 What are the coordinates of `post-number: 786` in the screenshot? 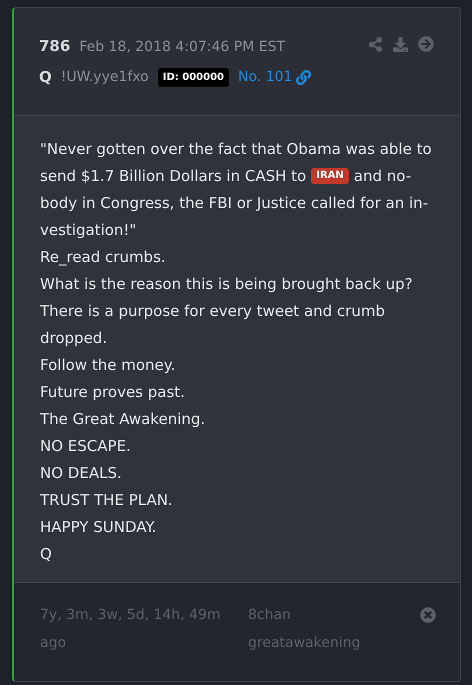 It's located at (54, 46).